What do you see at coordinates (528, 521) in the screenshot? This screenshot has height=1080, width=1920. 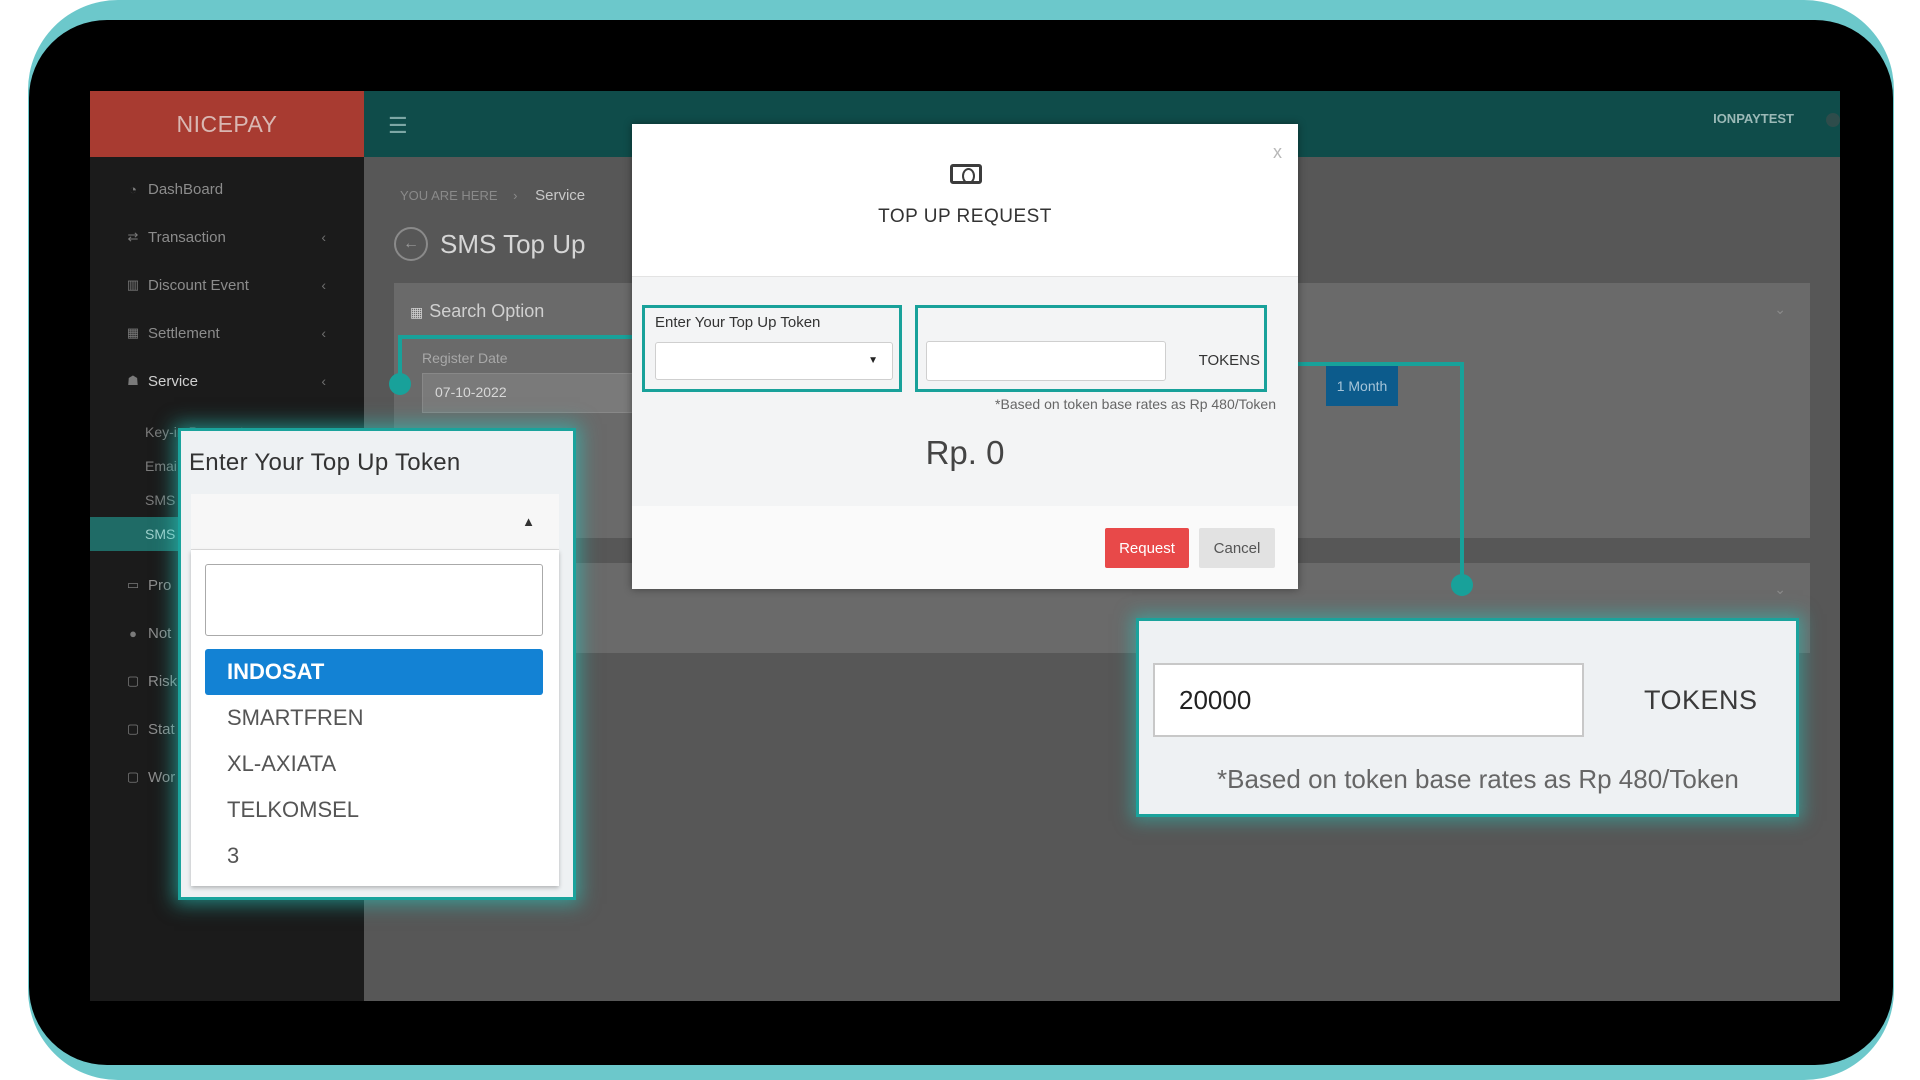 I see `caret-up-icon: ▲` at bounding box center [528, 521].